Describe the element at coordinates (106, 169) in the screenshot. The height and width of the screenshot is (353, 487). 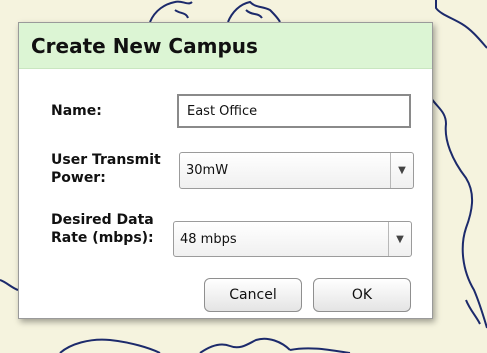
I see `transmit-power-label: User Transmit Power:` at that location.